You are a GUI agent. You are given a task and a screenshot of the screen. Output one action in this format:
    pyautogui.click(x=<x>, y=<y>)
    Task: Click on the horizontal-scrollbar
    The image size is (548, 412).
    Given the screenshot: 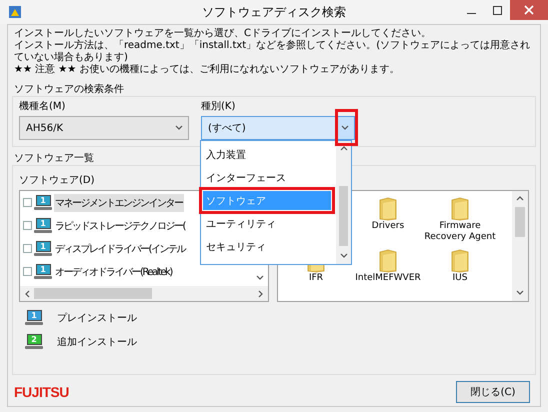 What is the action you would take?
    pyautogui.click(x=144, y=293)
    